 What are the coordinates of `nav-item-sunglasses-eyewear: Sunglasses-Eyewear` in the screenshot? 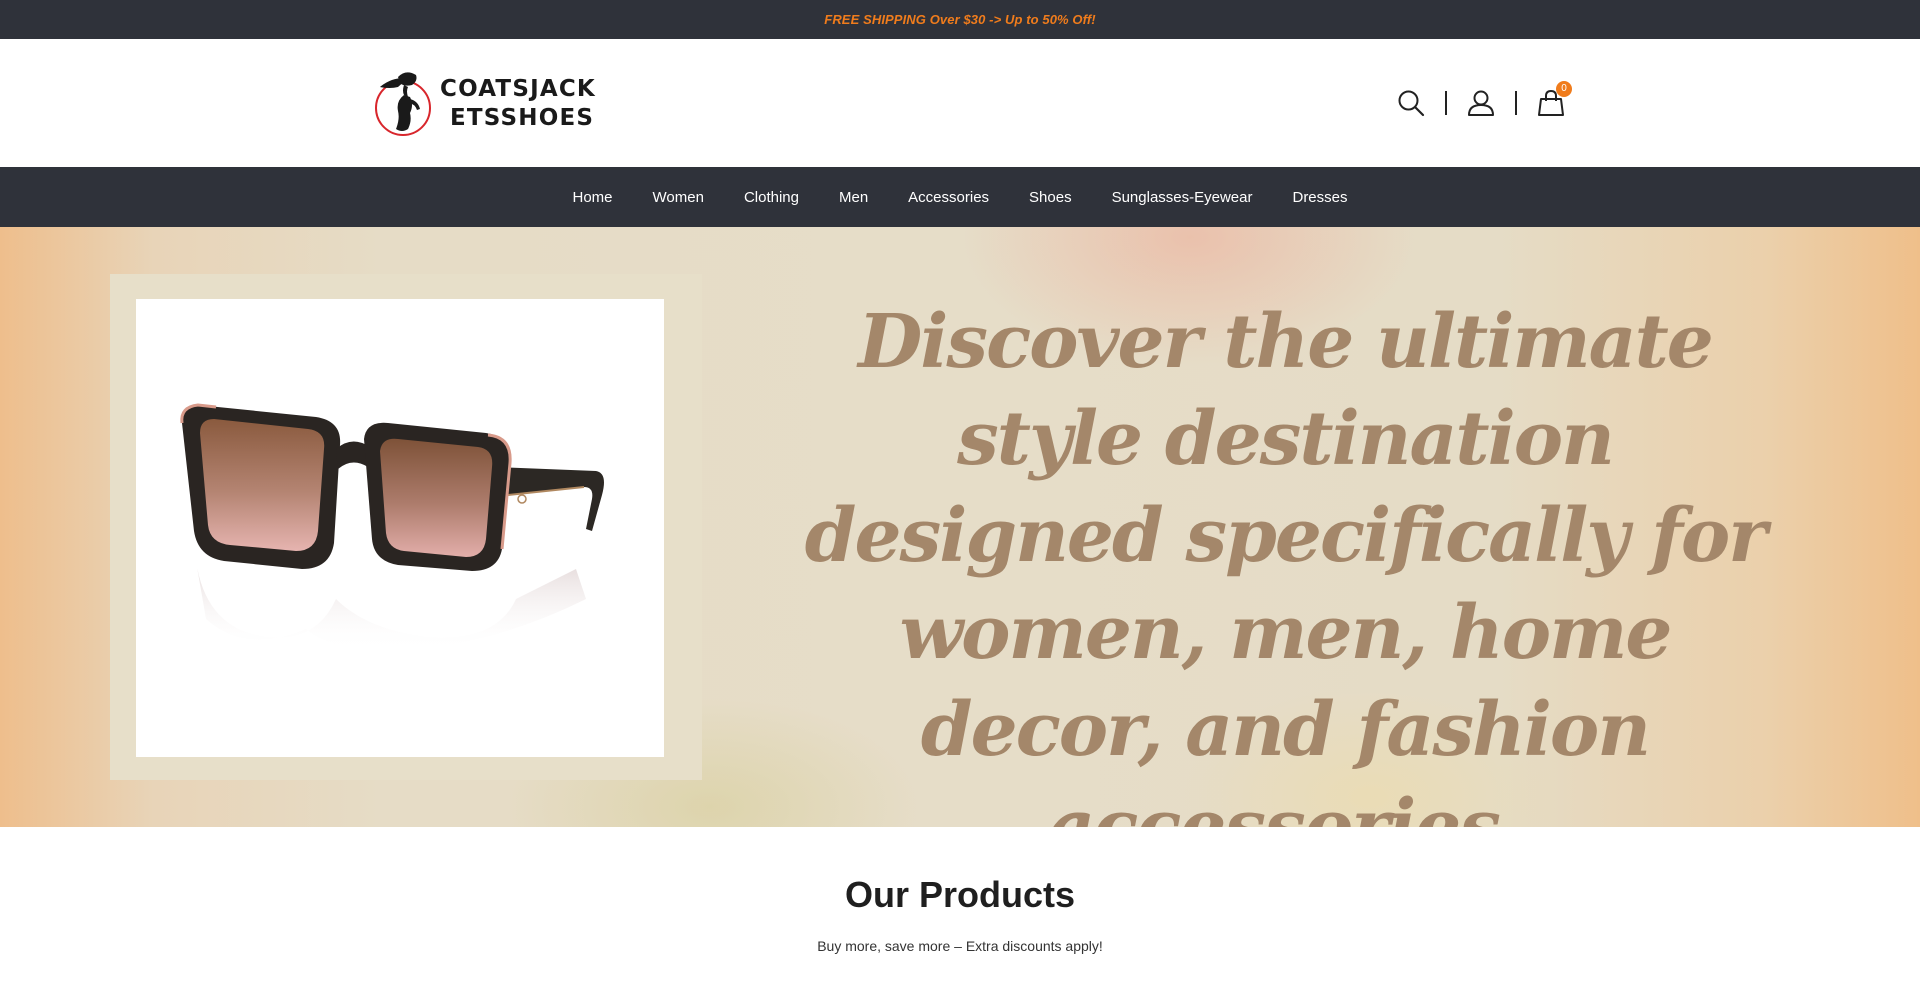 It's located at (1182, 197).